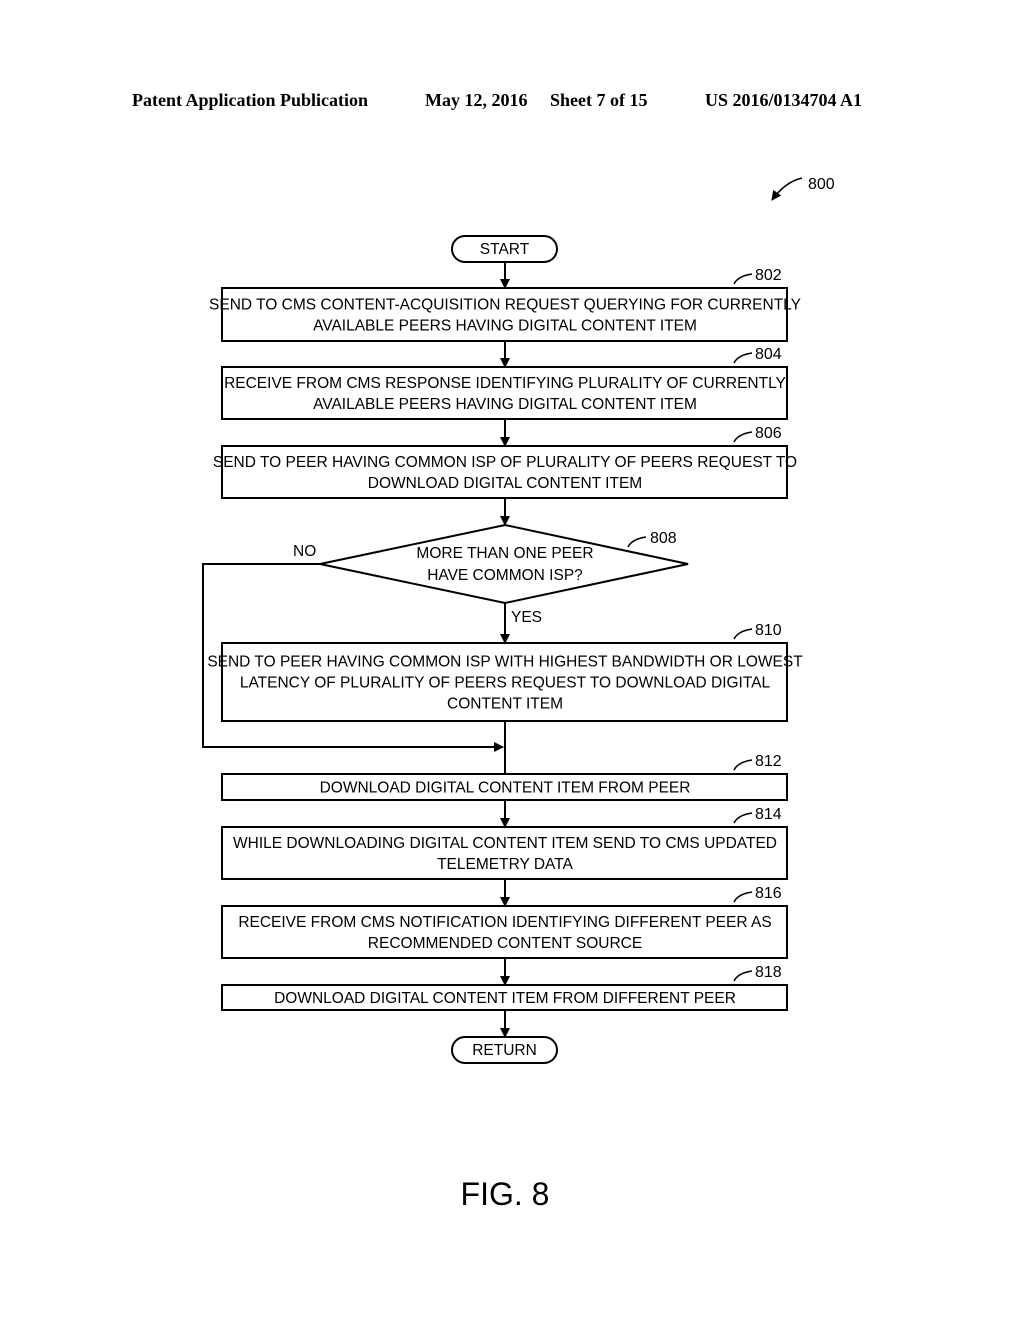 The height and width of the screenshot is (1320, 1024). What do you see at coordinates (768, 761) in the screenshot?
I see `step-ref: 812` at bounding box center [768, 761].